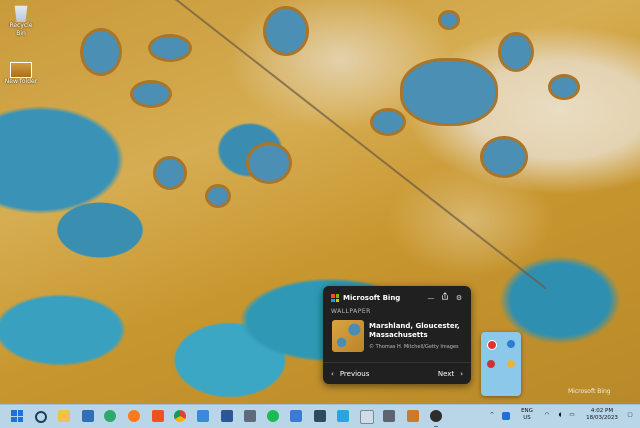 This screenshot has width=640, height=428. What do you see at coordinates (560, 415) in the screenshot?
I see `volume-icon: ◖` at bounding box center [560, 415].